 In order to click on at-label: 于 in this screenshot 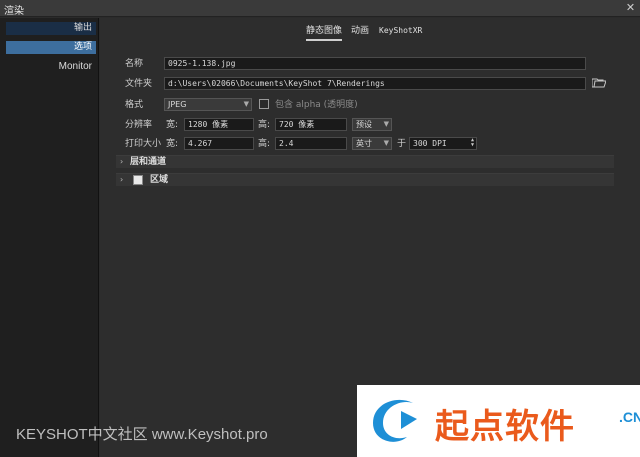, I will do `click(402, 144)`.